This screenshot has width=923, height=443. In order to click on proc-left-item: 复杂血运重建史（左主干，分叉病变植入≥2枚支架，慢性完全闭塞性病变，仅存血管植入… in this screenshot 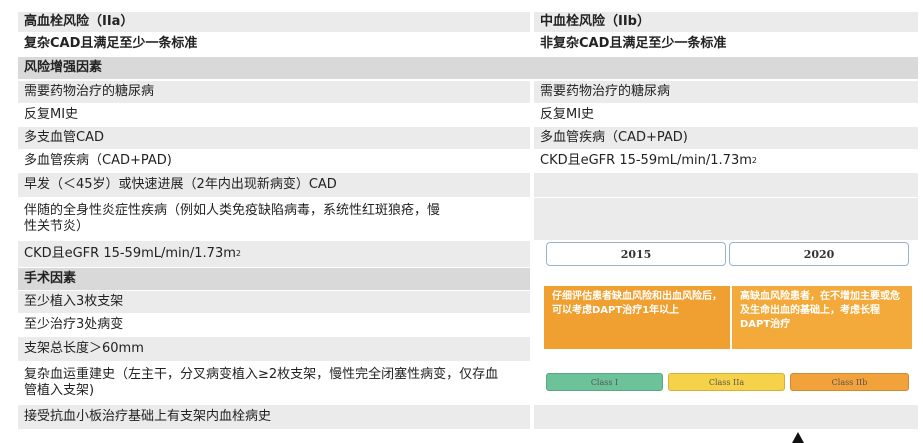, I will do `click(261, 382)`.